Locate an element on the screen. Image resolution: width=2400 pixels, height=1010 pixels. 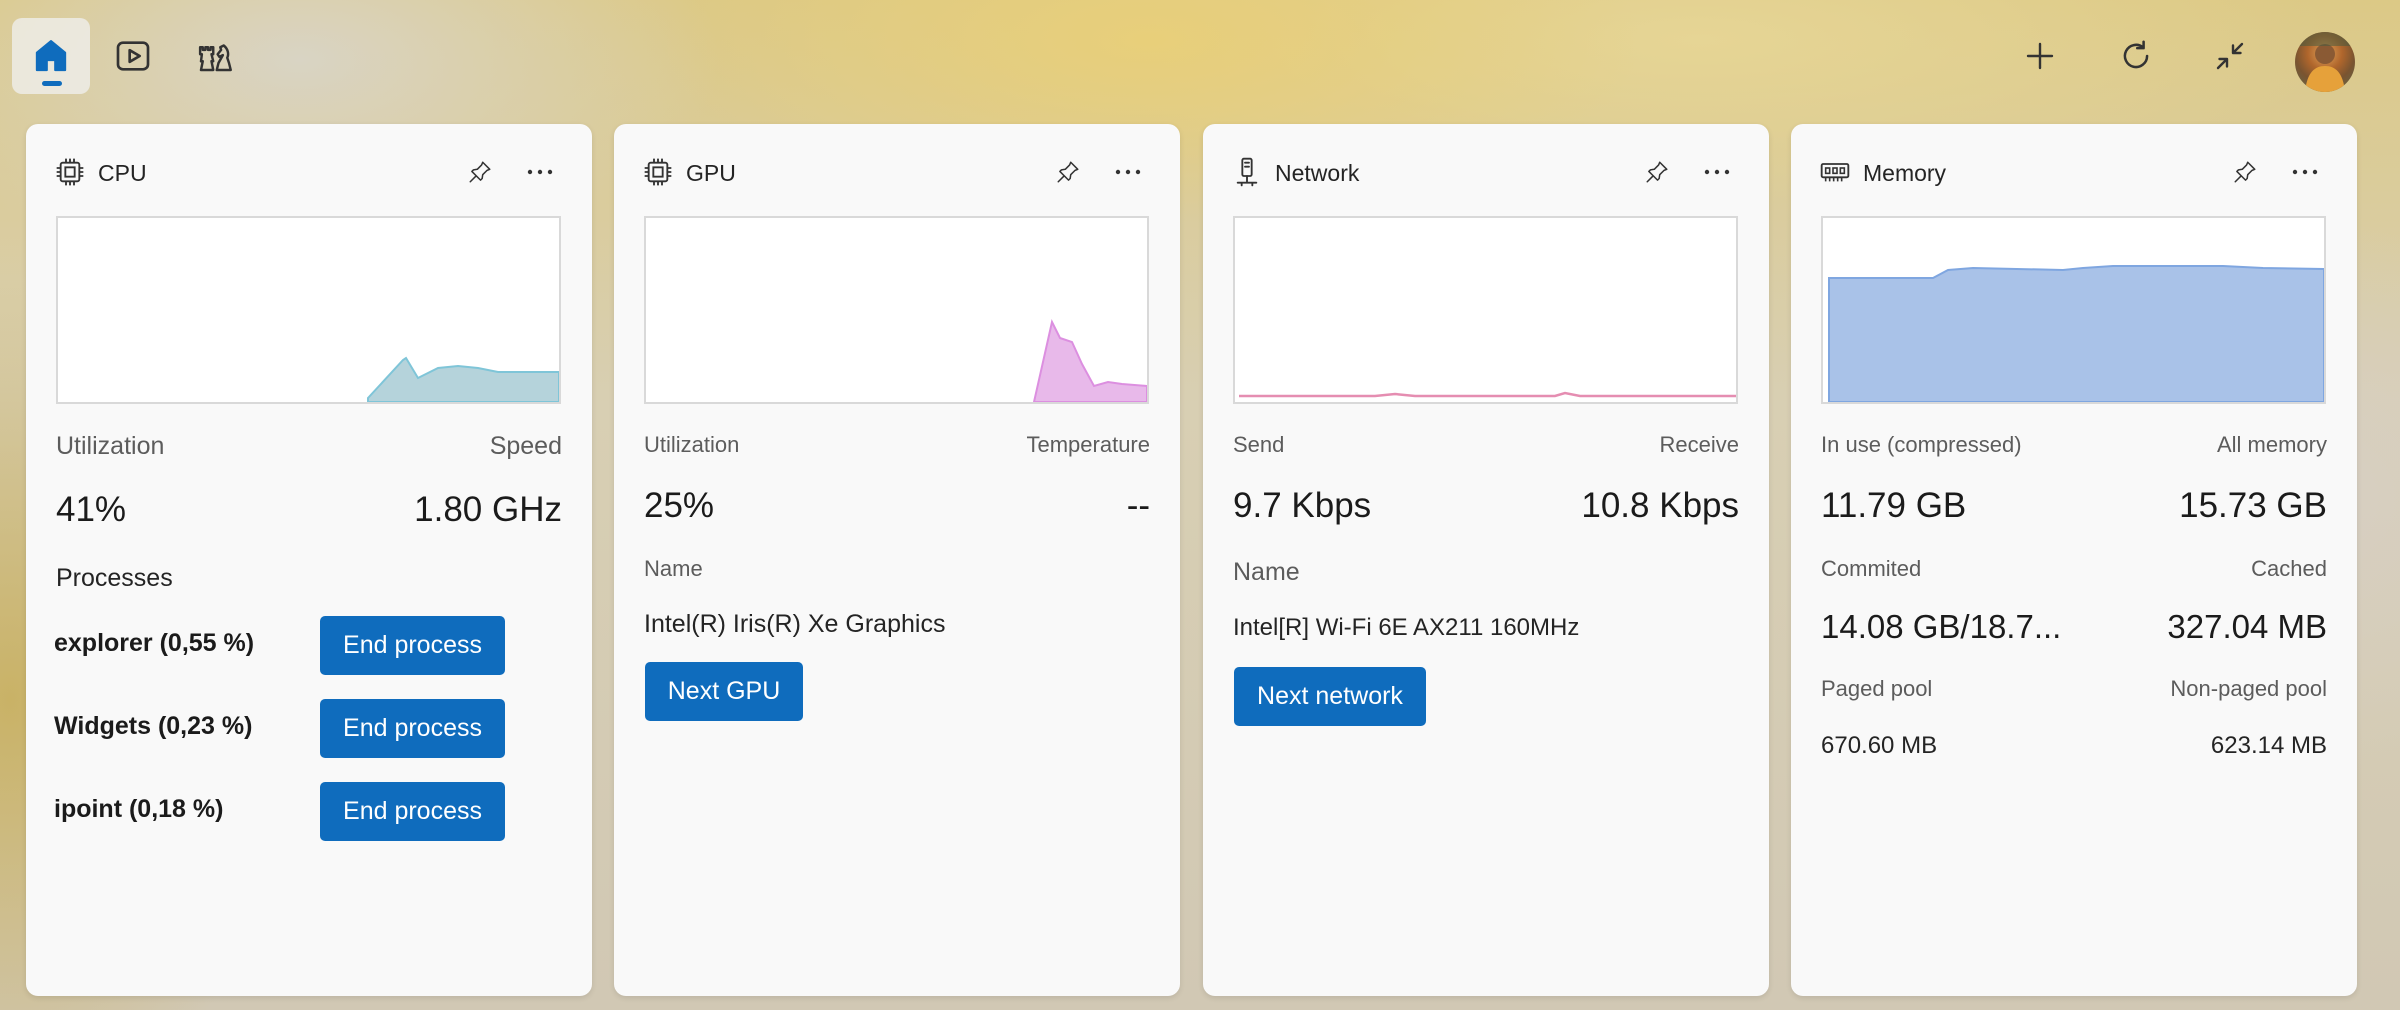
play-icon is located at coordinates (133, 56).